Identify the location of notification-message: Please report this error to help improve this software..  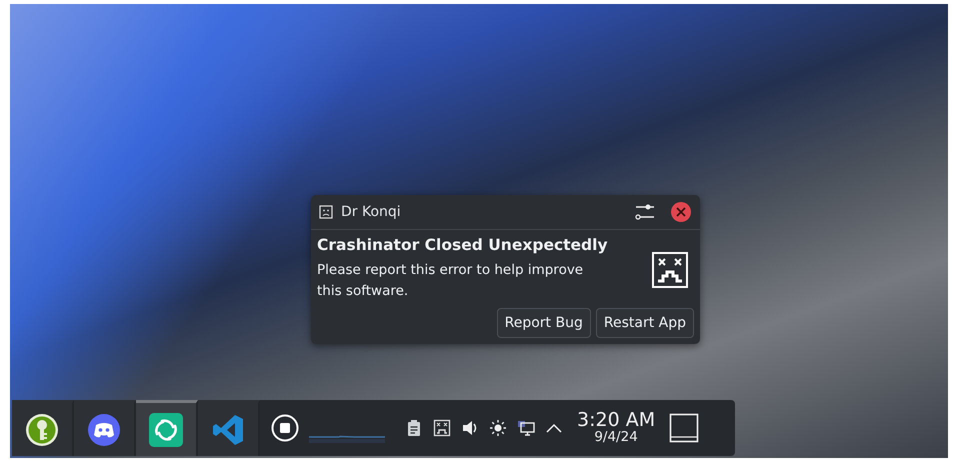
(450, 281).